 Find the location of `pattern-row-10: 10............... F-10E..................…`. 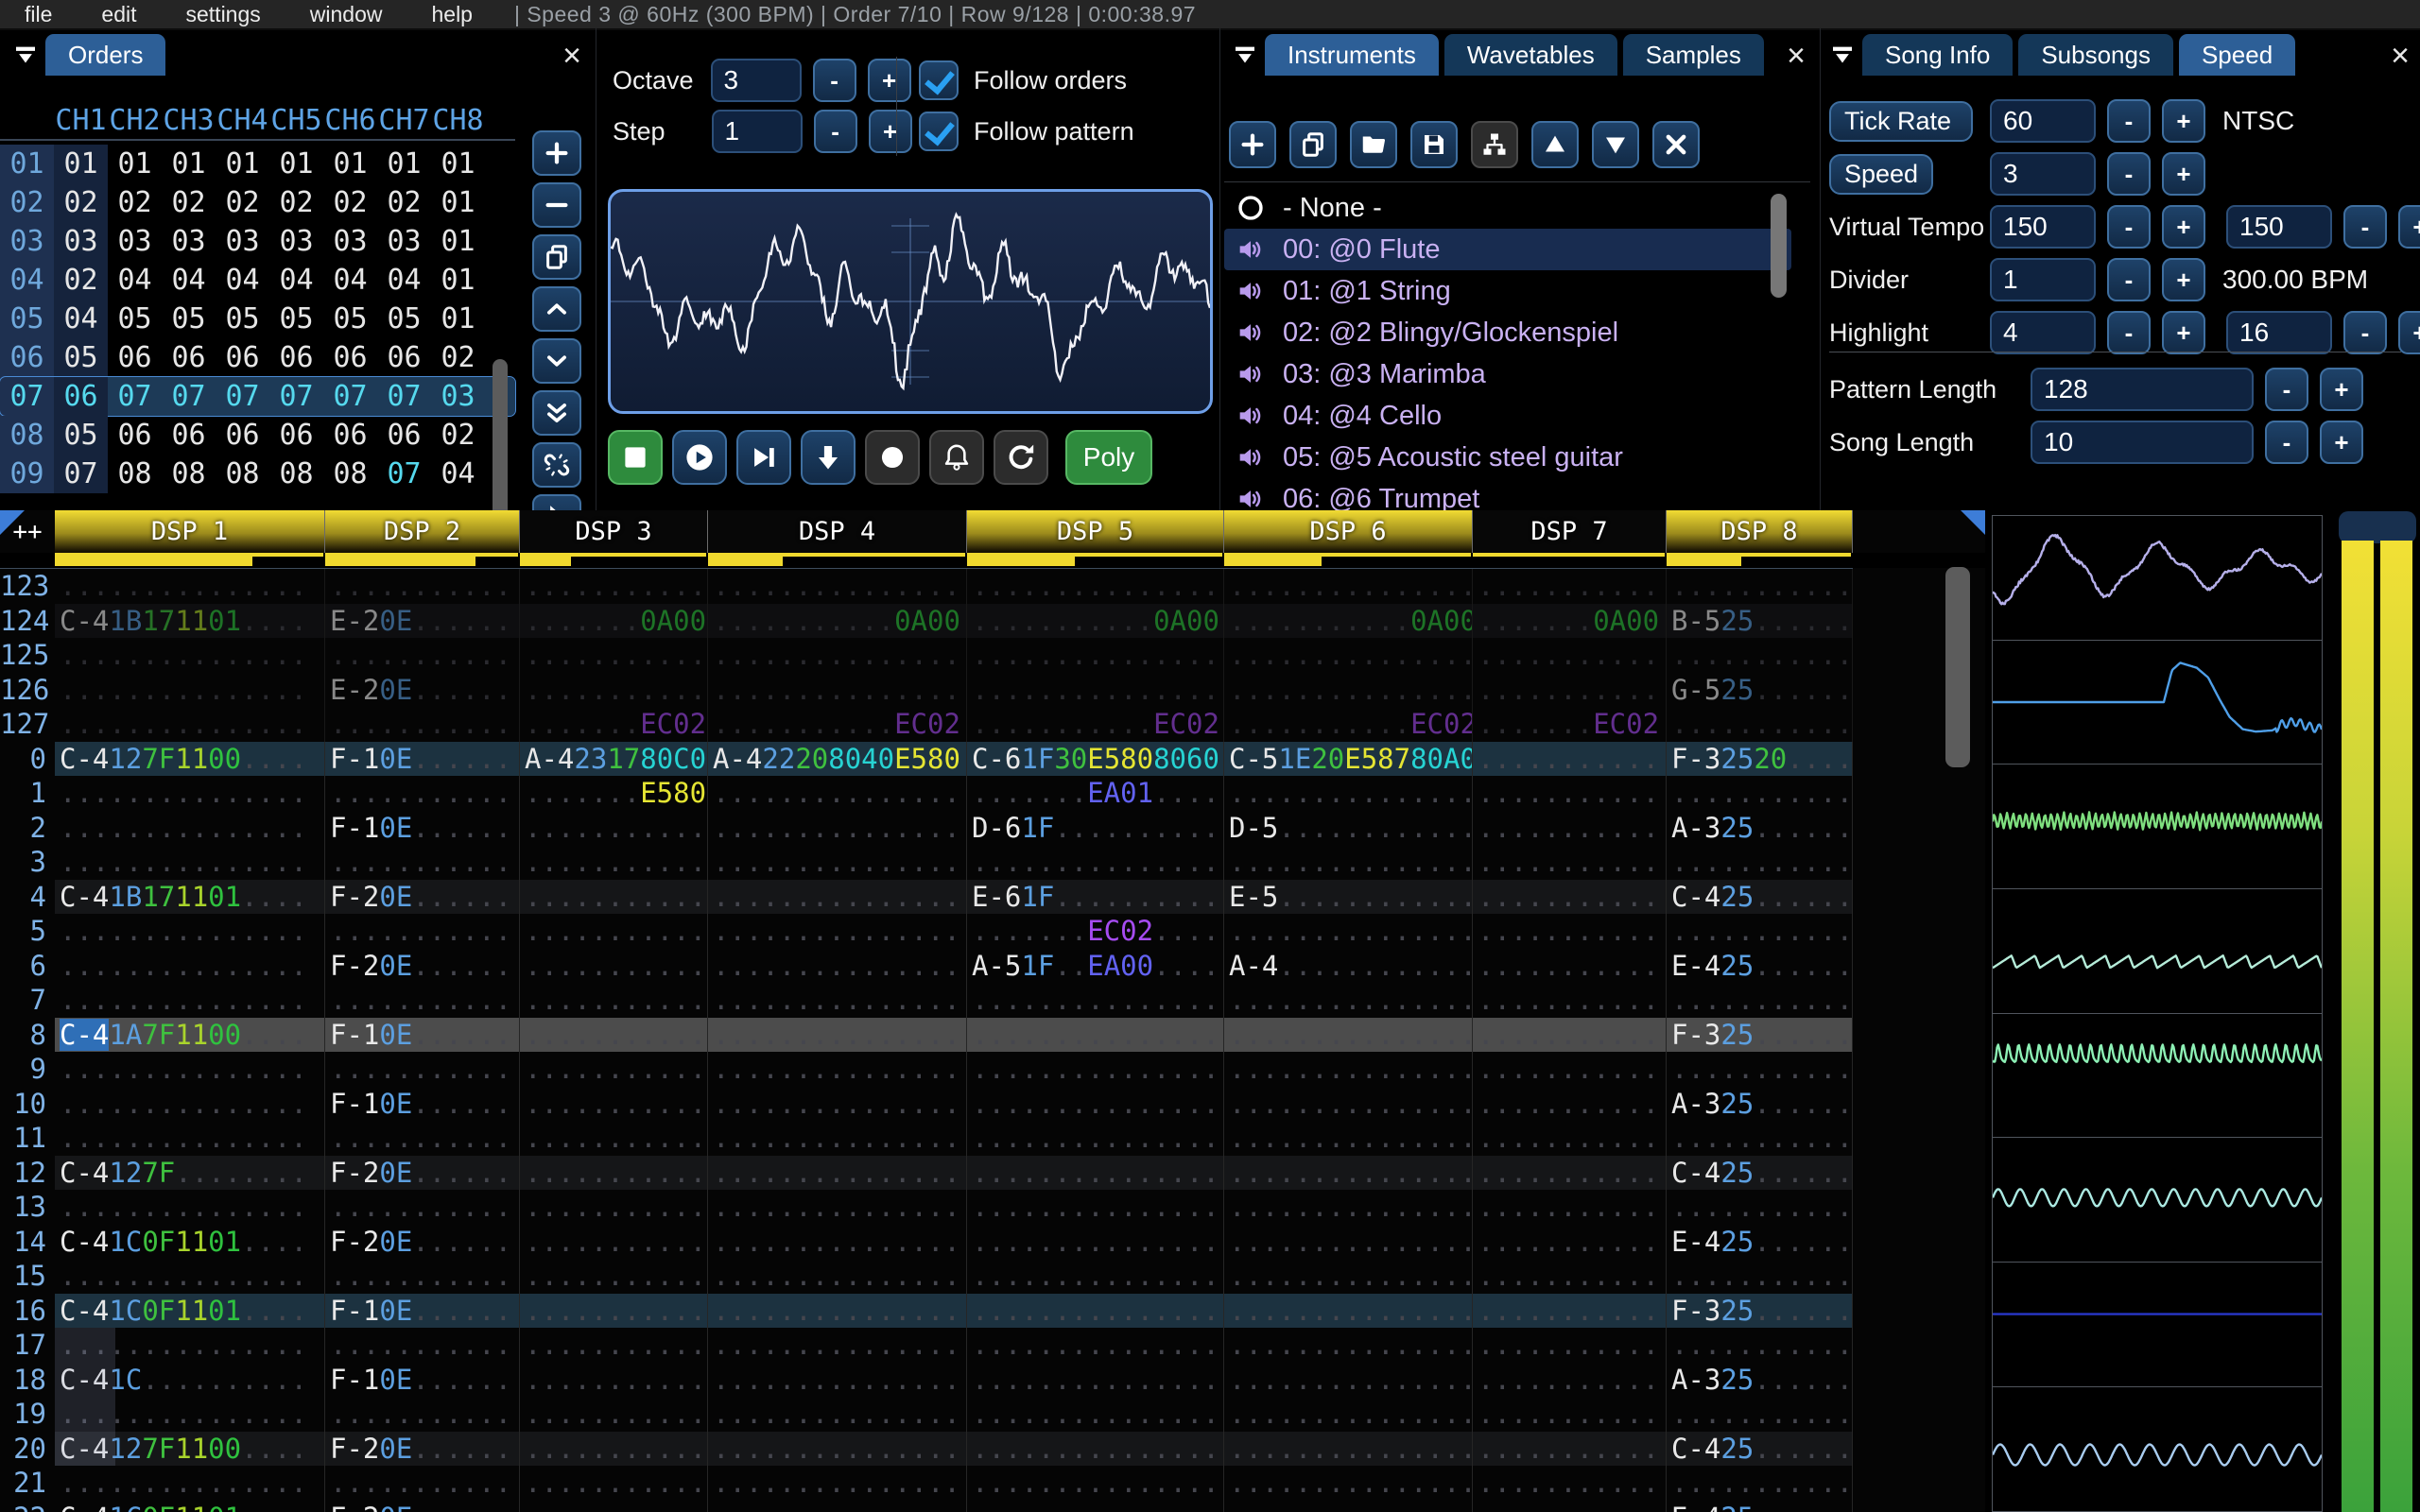

pattern-row-10: 10............... F-10E..................… is located at coordinates (992, 1103).